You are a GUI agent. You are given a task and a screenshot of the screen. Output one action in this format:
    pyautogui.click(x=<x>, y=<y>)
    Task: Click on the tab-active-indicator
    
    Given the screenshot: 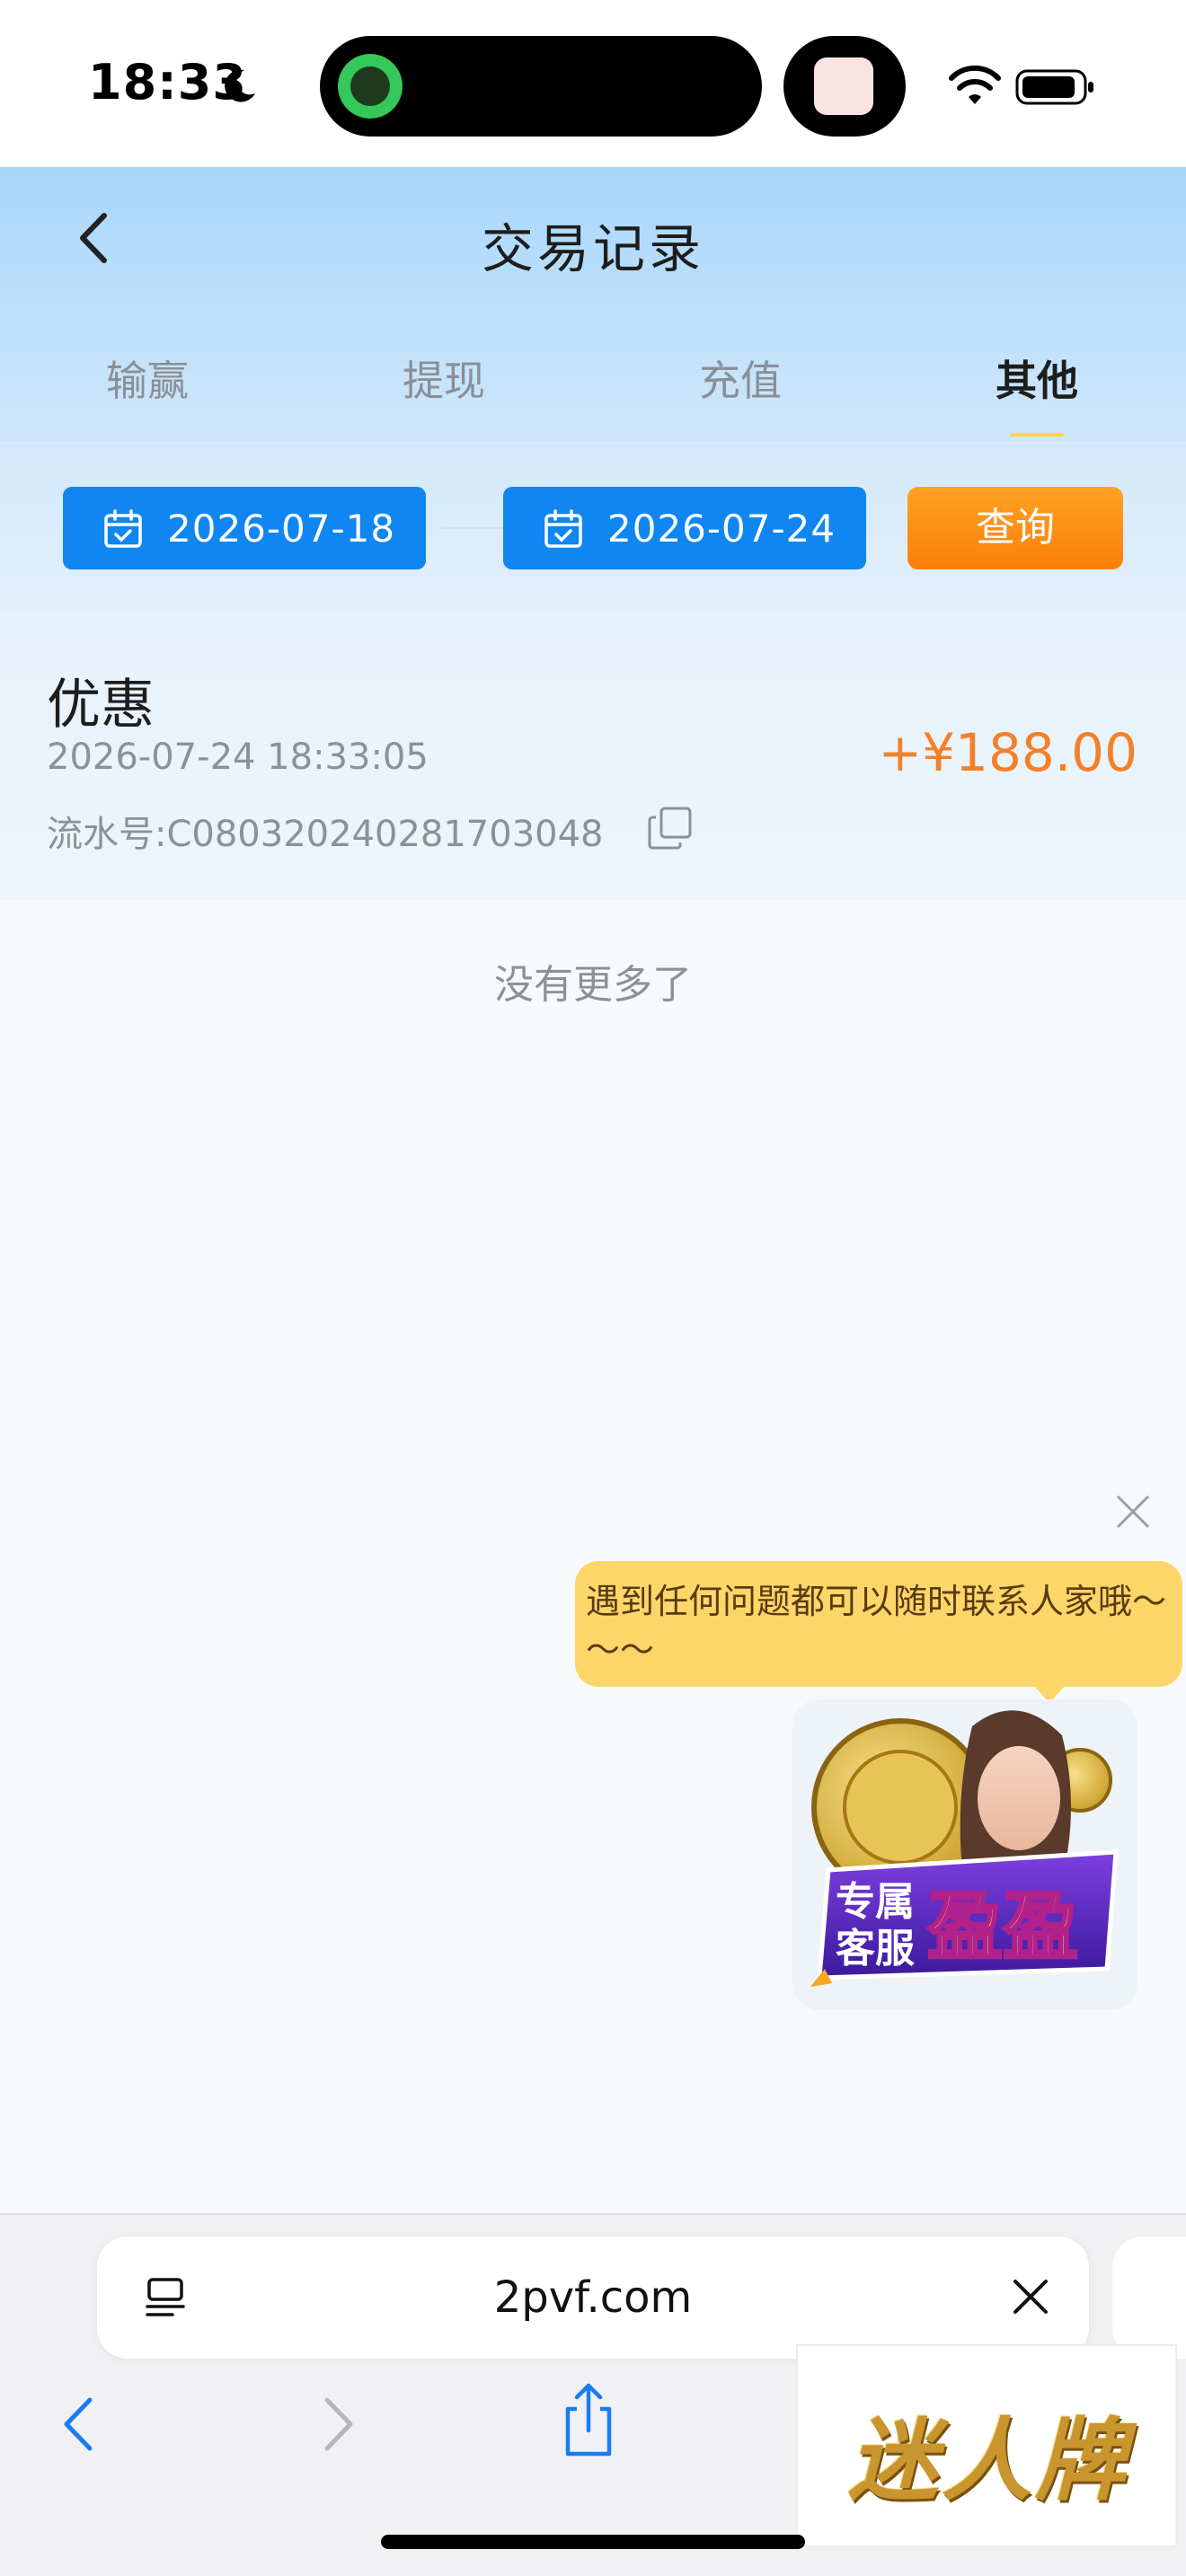 What is the action you would take?
    pyautogui.click(x=1037, y=435)
    